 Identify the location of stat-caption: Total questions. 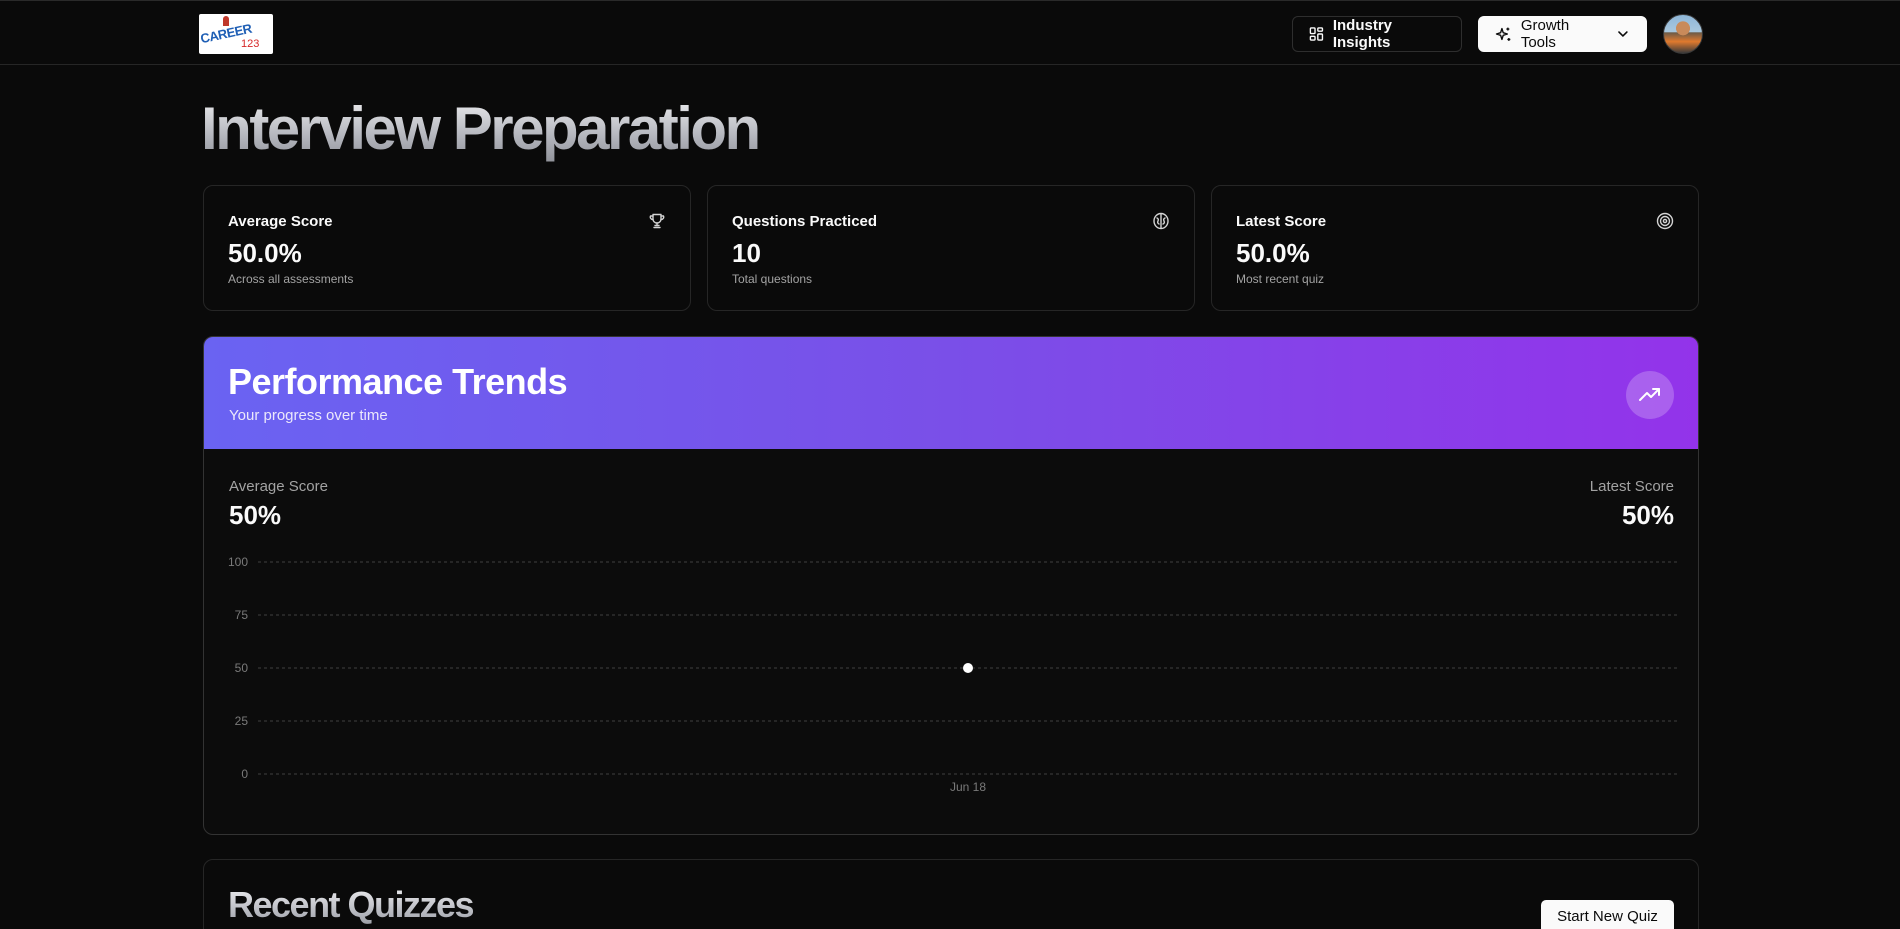
(772, 279).